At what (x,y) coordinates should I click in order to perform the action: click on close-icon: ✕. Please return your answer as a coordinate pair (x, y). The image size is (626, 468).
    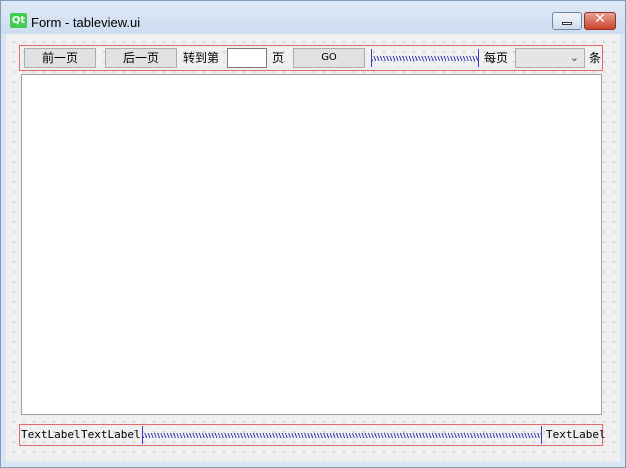
    Looking at the image, I should click on (600, 19).